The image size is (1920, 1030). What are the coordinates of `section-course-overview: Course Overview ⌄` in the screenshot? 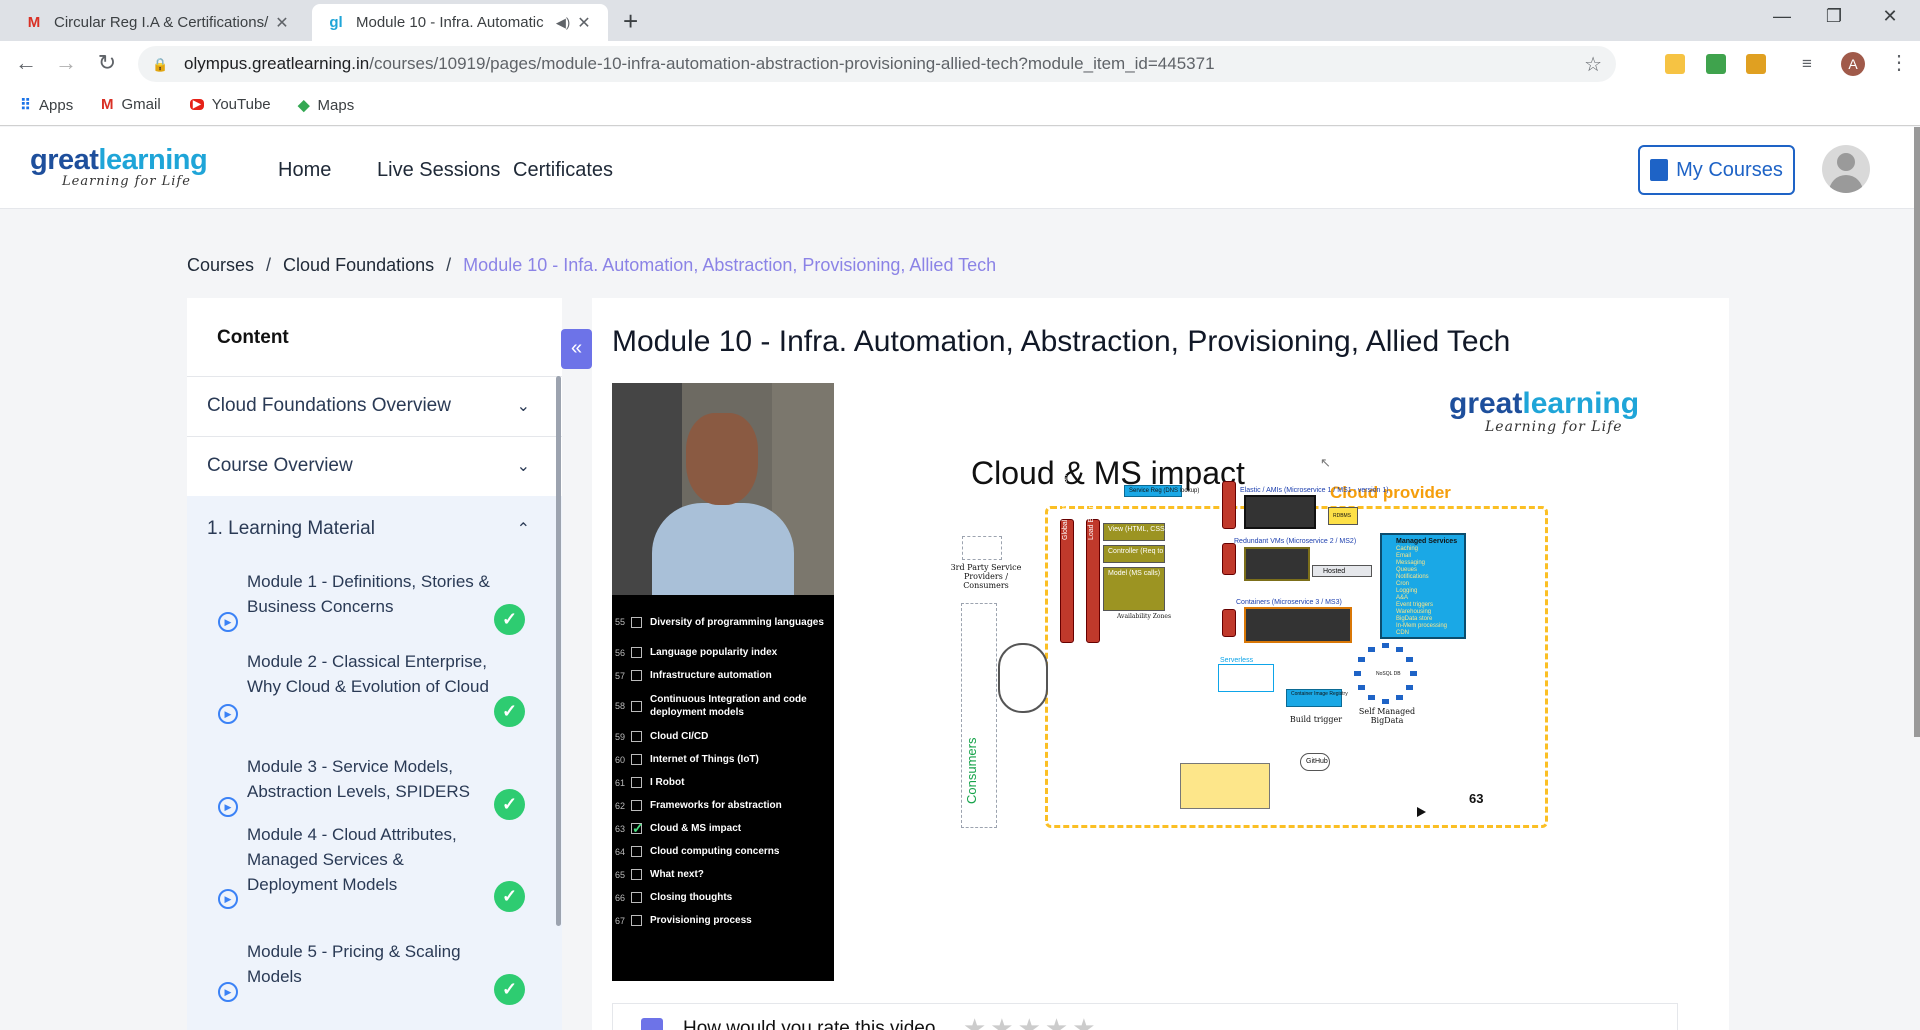 It's located at (374, 465).